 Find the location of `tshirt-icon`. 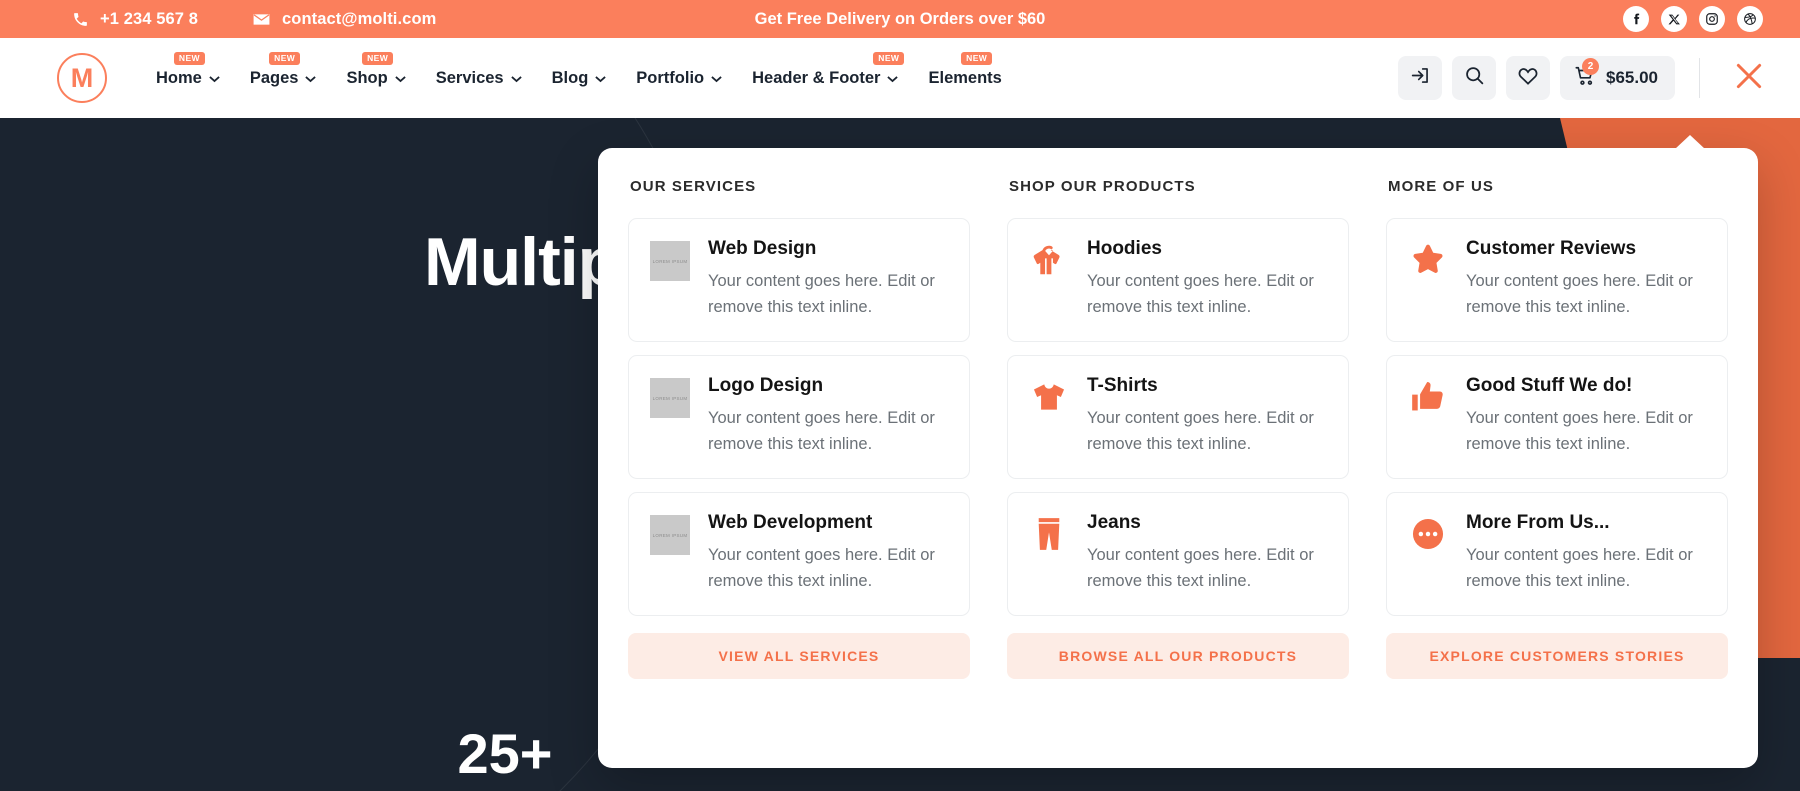

tshirt-icon is located at coordinates (1049, 416).